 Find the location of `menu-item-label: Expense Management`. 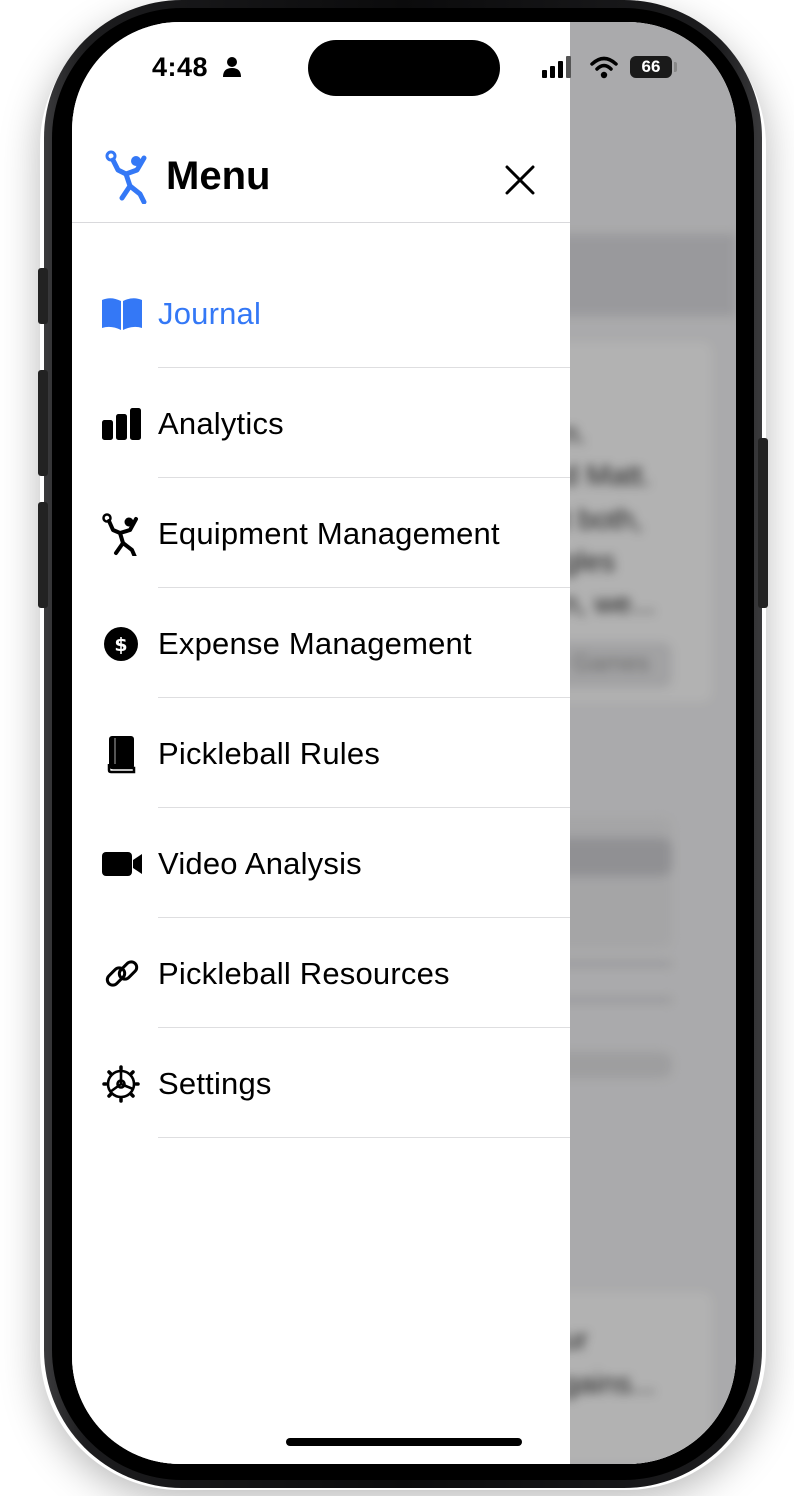

menu-item-label: Expense Management is located at coordinates (315, 643).